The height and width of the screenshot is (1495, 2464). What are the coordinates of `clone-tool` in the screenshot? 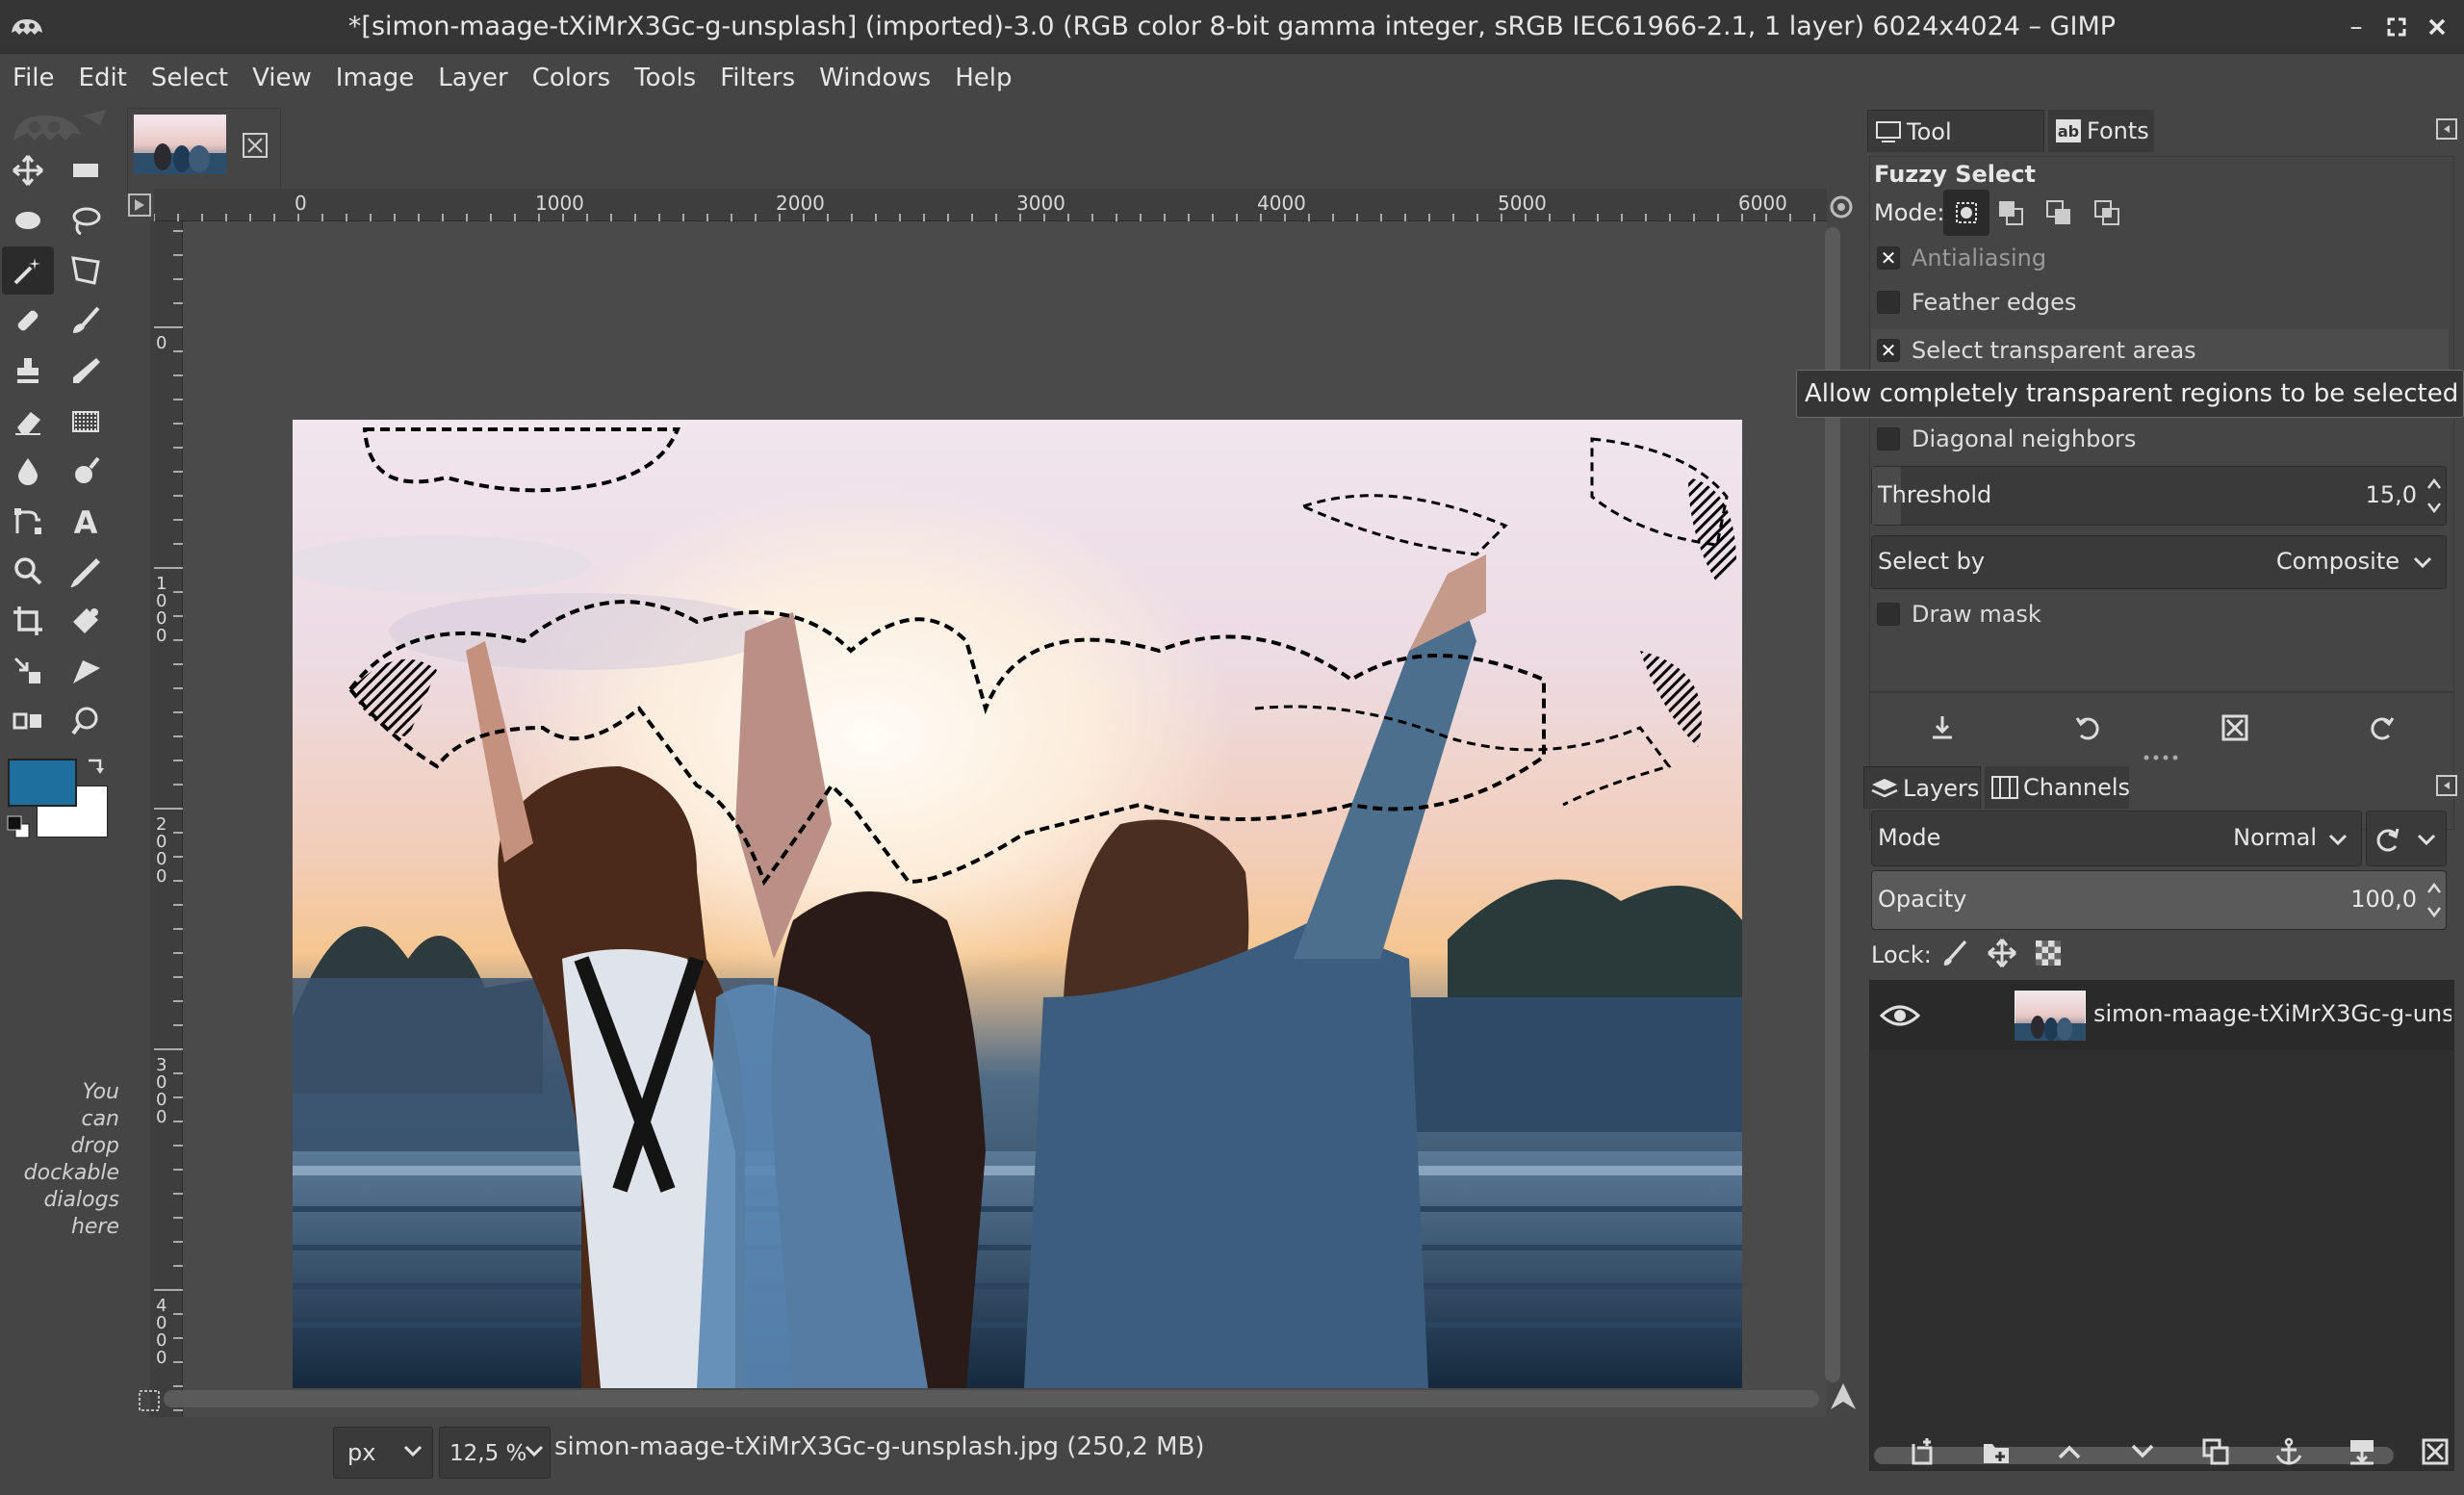 It's located at (28, 371).